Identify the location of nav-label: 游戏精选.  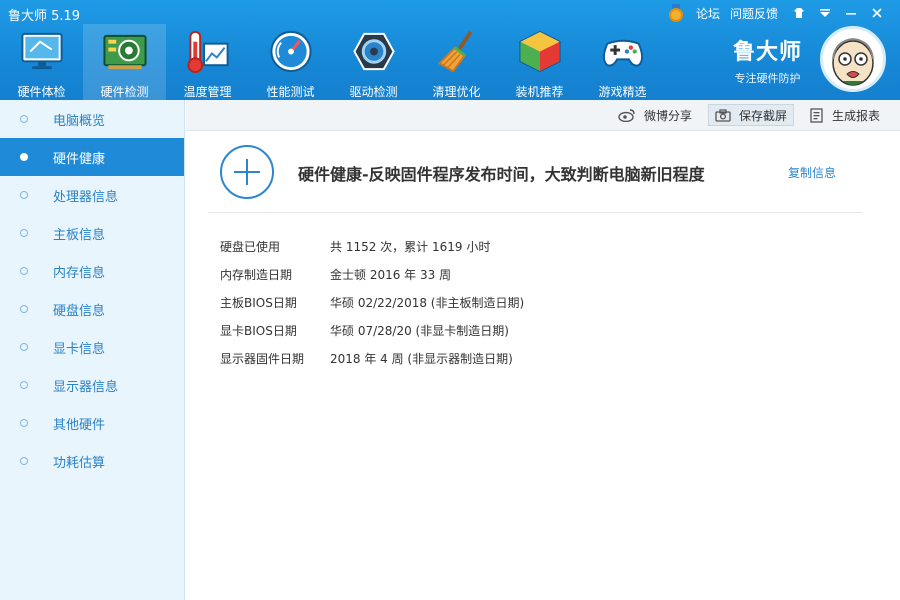
(622, 92).